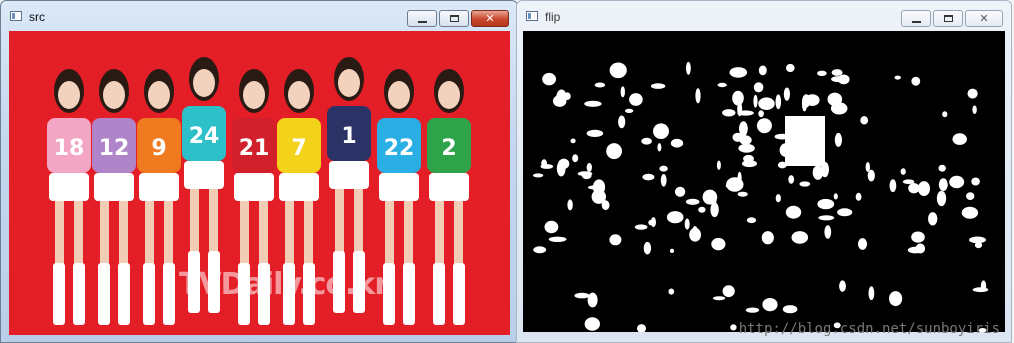 This screenshot has width=1014, height=343. I want to click on jersey-number: 21, so click(254, 148).